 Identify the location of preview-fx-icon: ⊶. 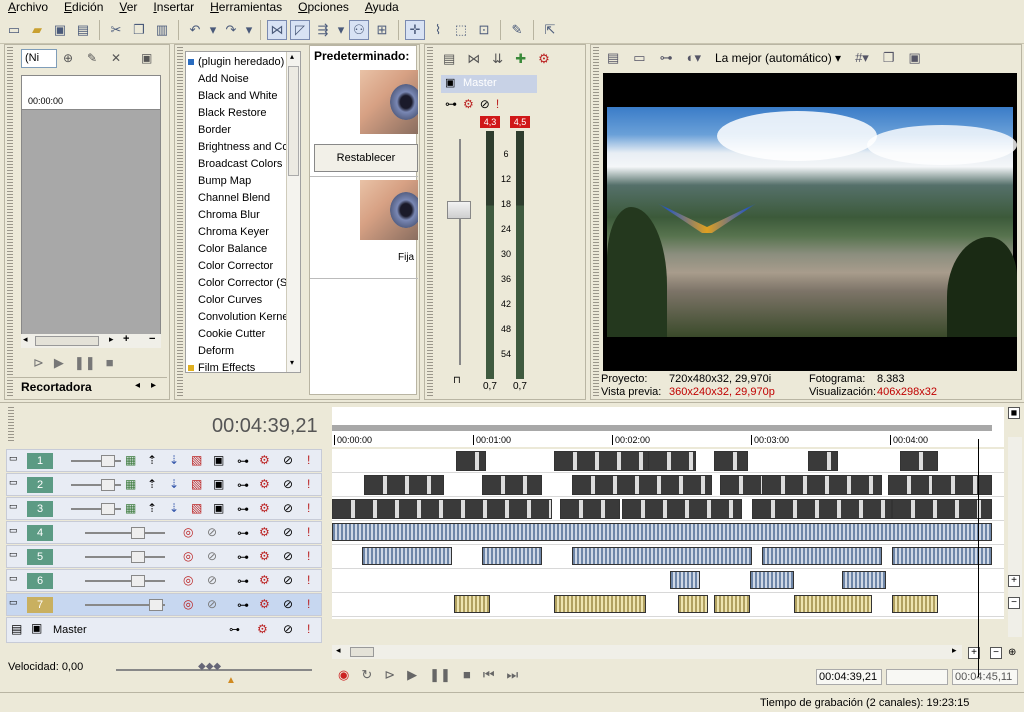
(666, 58).